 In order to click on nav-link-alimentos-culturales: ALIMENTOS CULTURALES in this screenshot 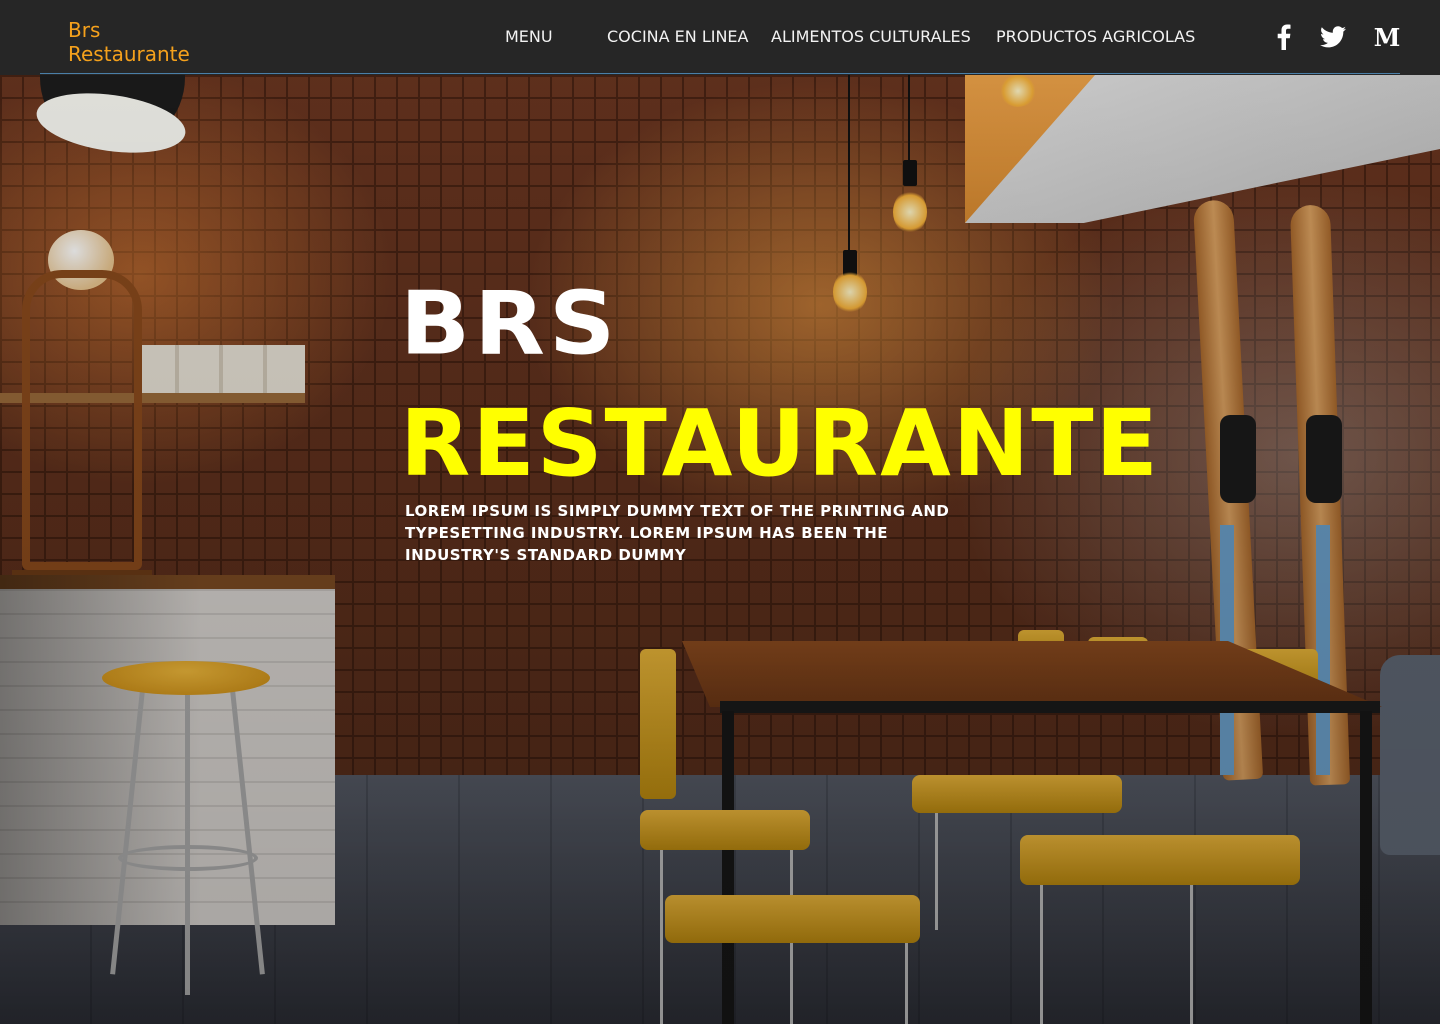, I will do `click(871, 37)`.